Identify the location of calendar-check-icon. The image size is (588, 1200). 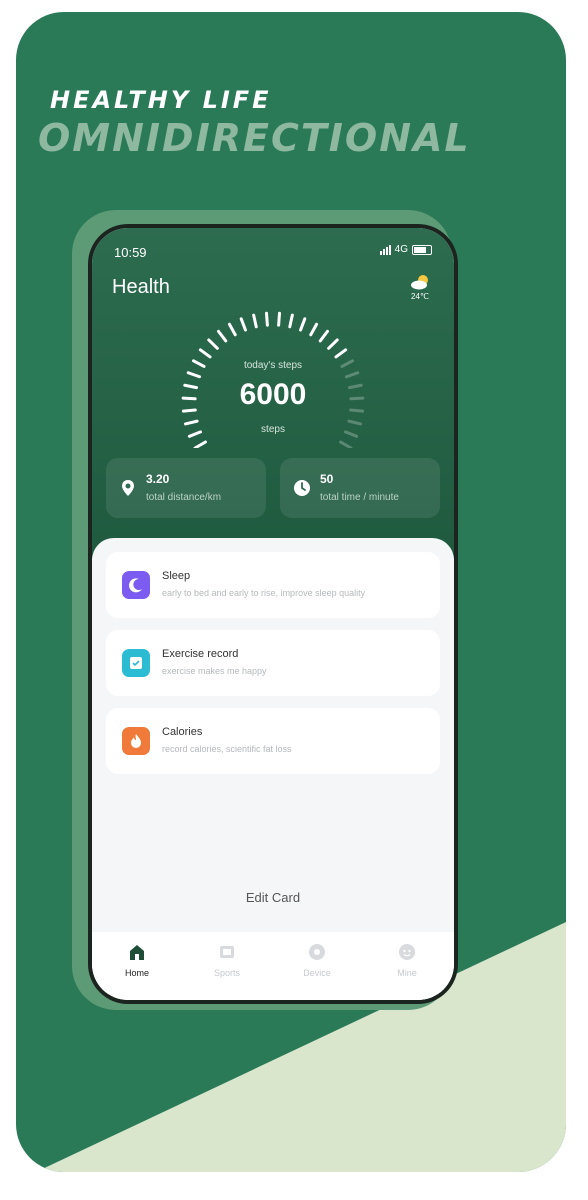
(136, 663).